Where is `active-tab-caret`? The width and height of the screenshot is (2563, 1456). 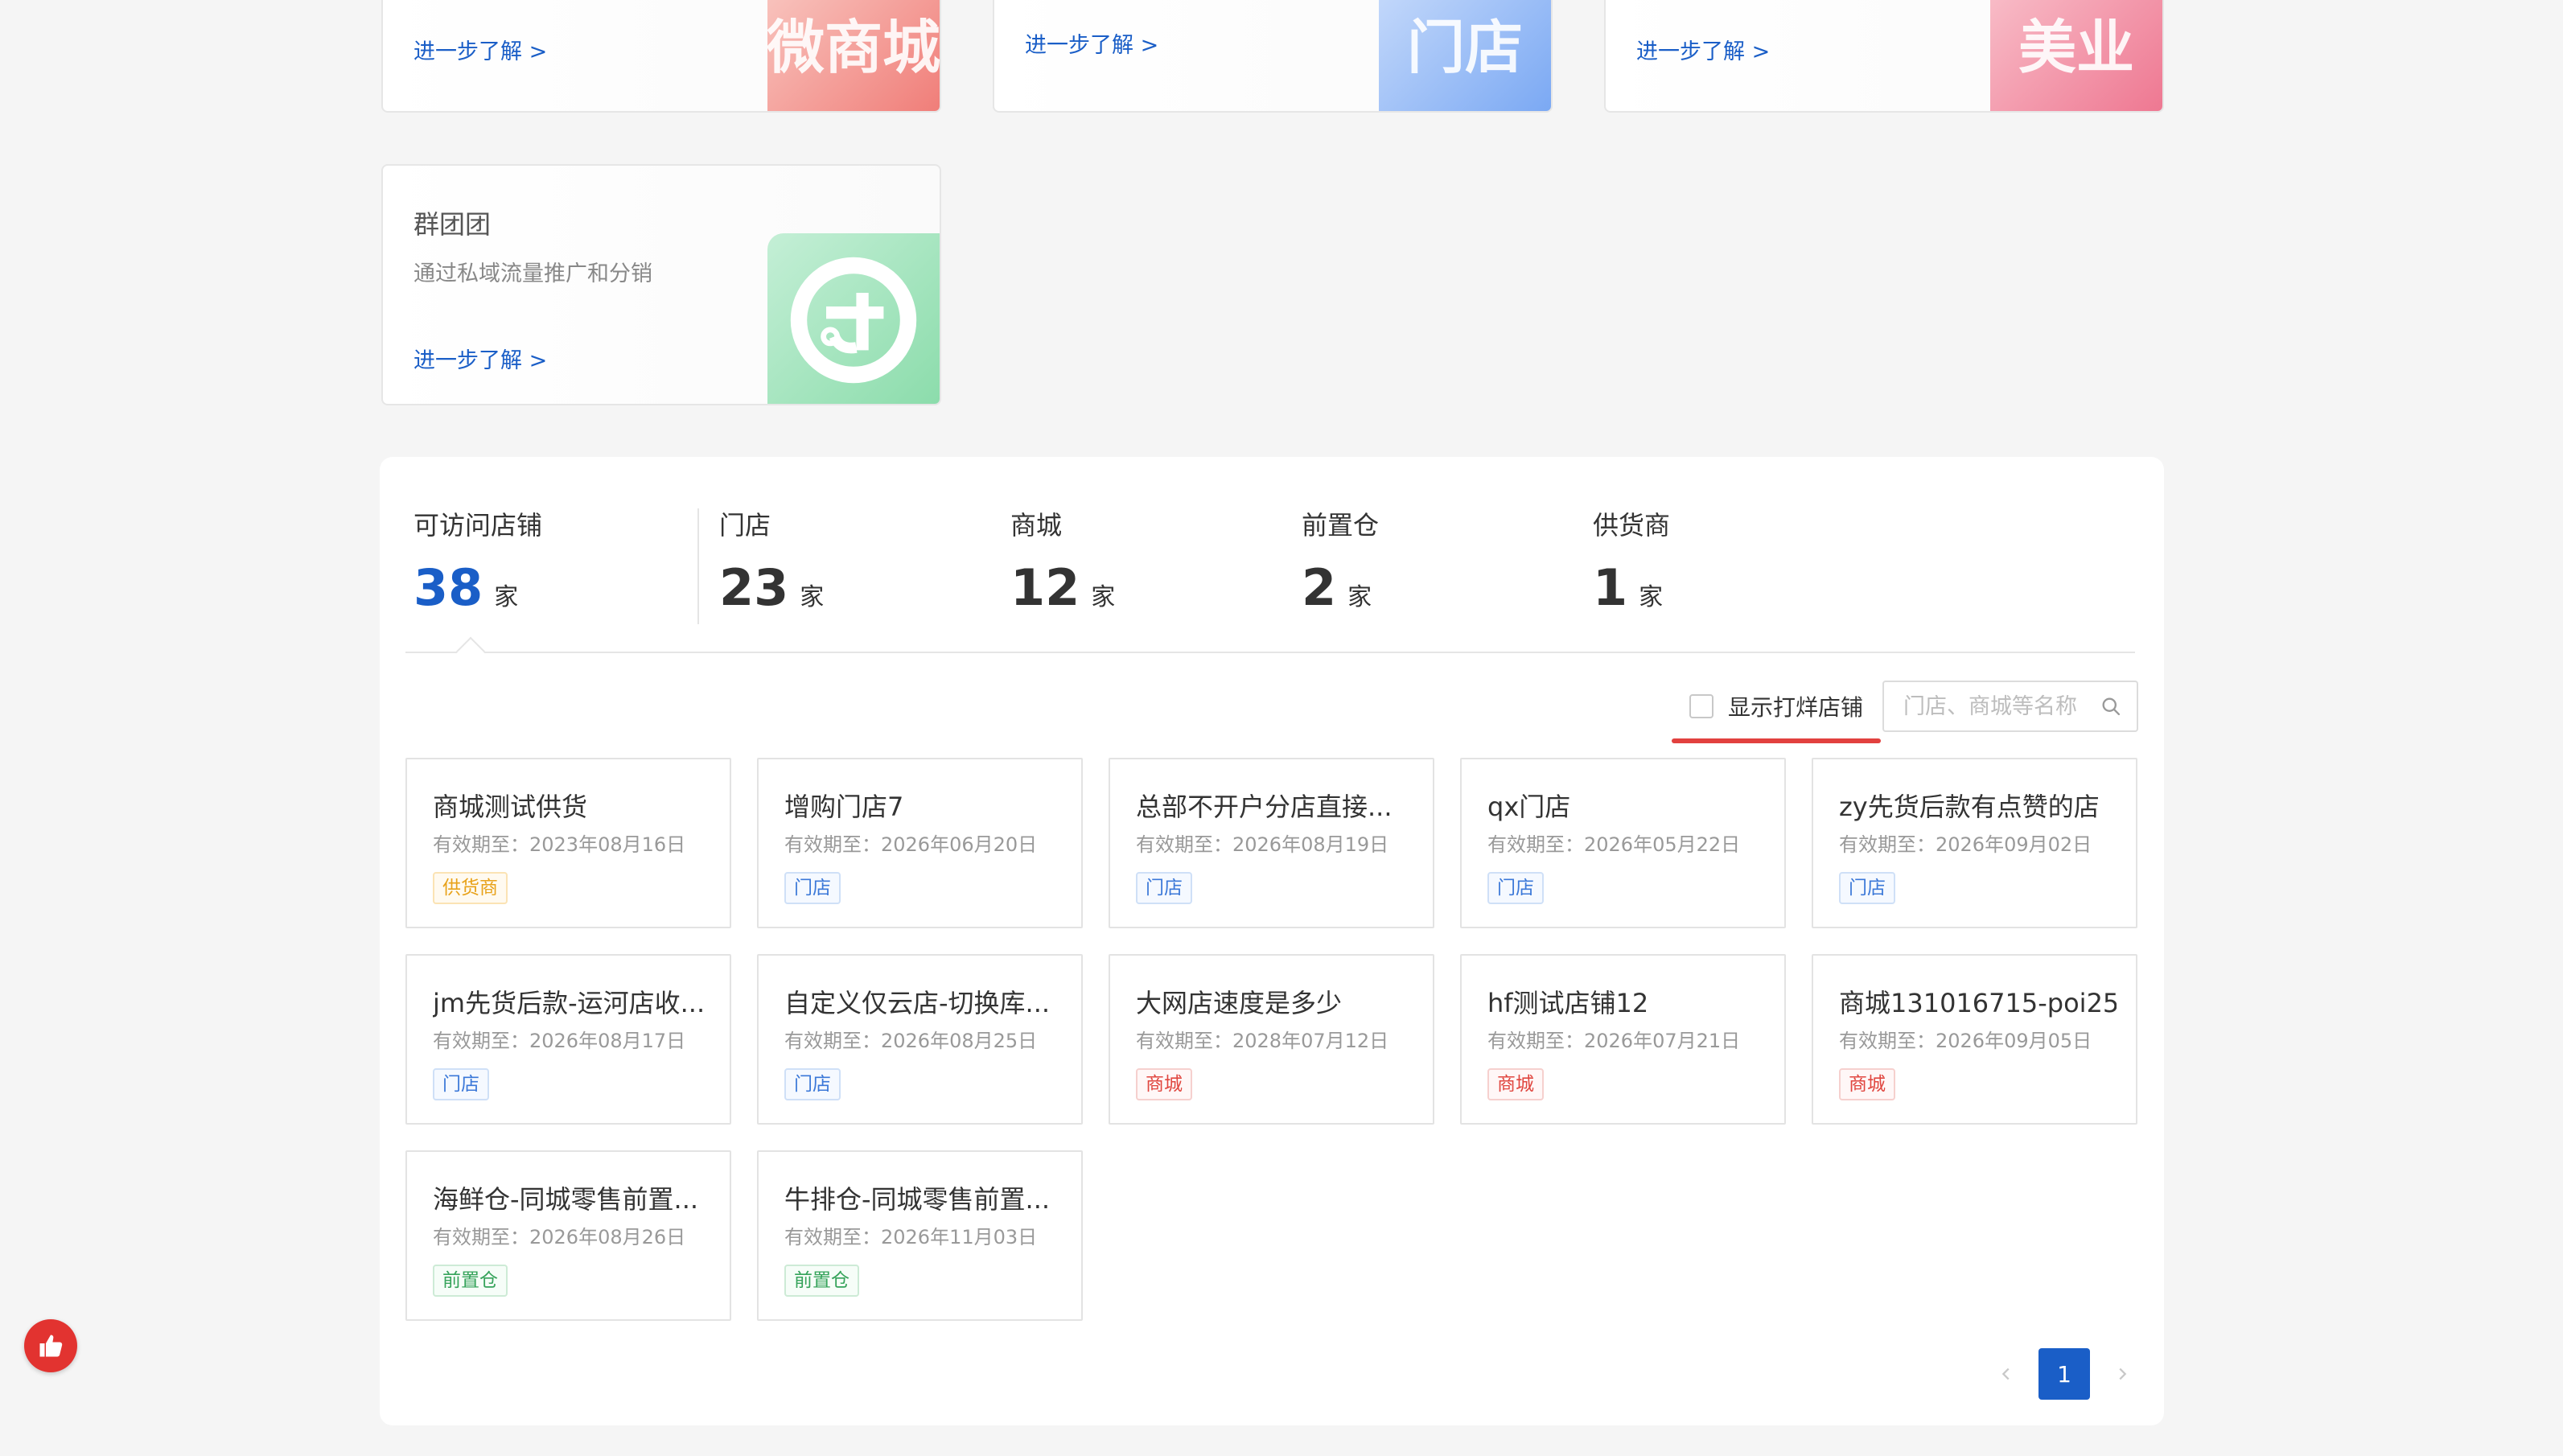
active-tab-caret is located at coordinates (470, 651).